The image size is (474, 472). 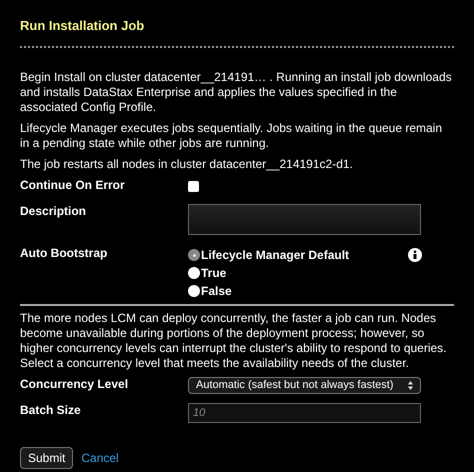 I want to click on select-arrows-icon, so click(x=410, y=385).